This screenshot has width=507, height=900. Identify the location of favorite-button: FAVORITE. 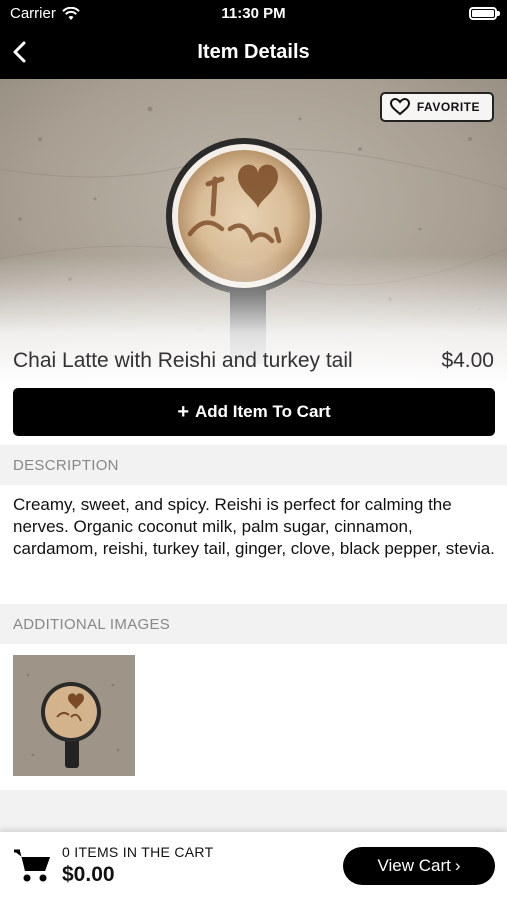
(436, 107).